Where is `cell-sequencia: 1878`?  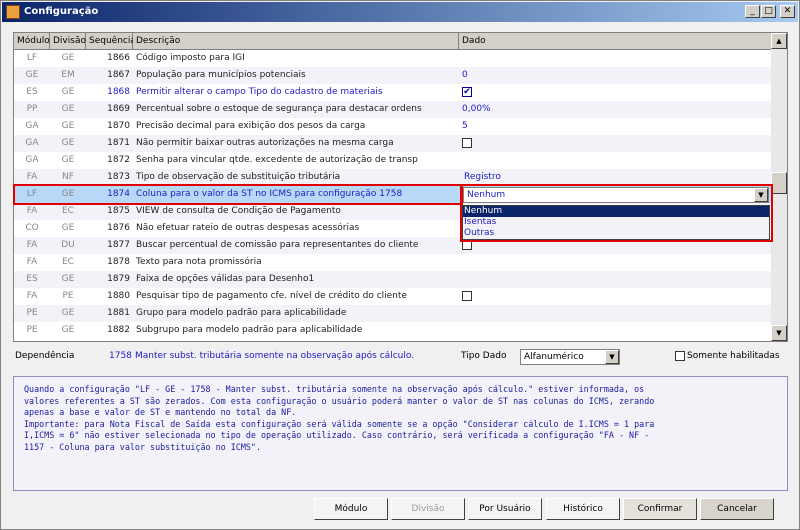
cell-sequencia: 1878 is located at coordinates (118, 262).